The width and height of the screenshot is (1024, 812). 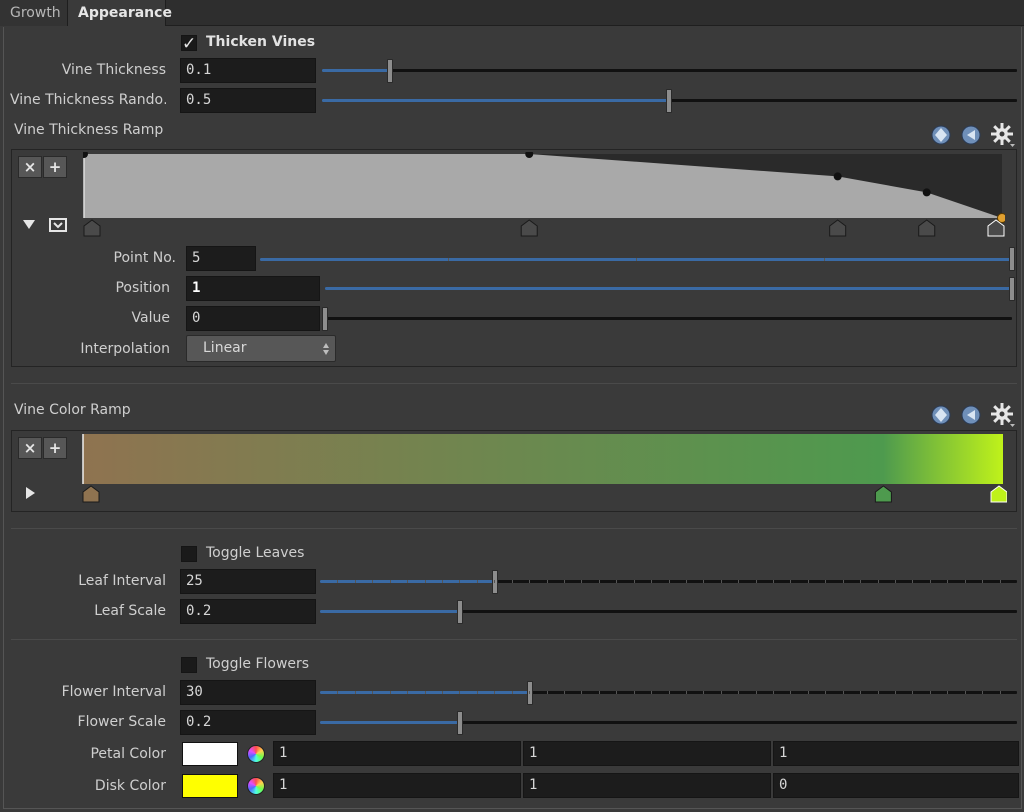 What do you see at coordinates (210, 786) in the screenshot?
I see `disk-color-swatch` at bounding box center [210, 786].